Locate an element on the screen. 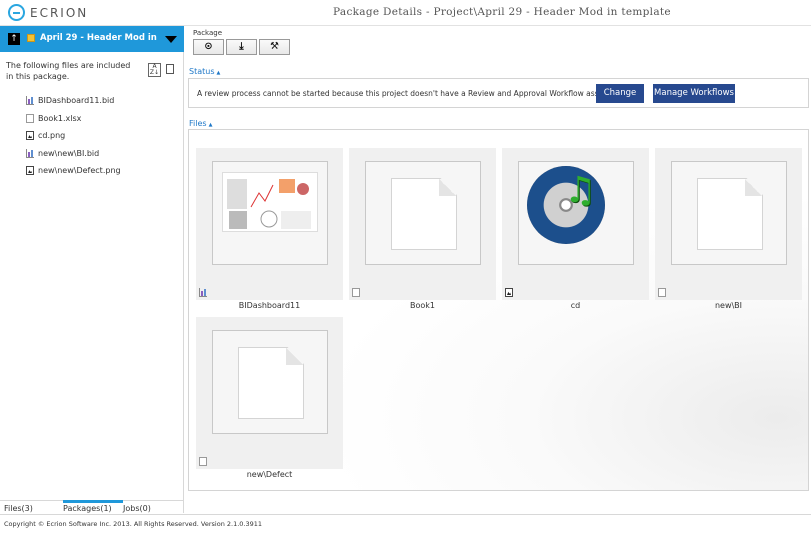 The height and width of the screenshot is (533, 811). status-section-toggle: Status ▲ is located at coordinates (204, 71).